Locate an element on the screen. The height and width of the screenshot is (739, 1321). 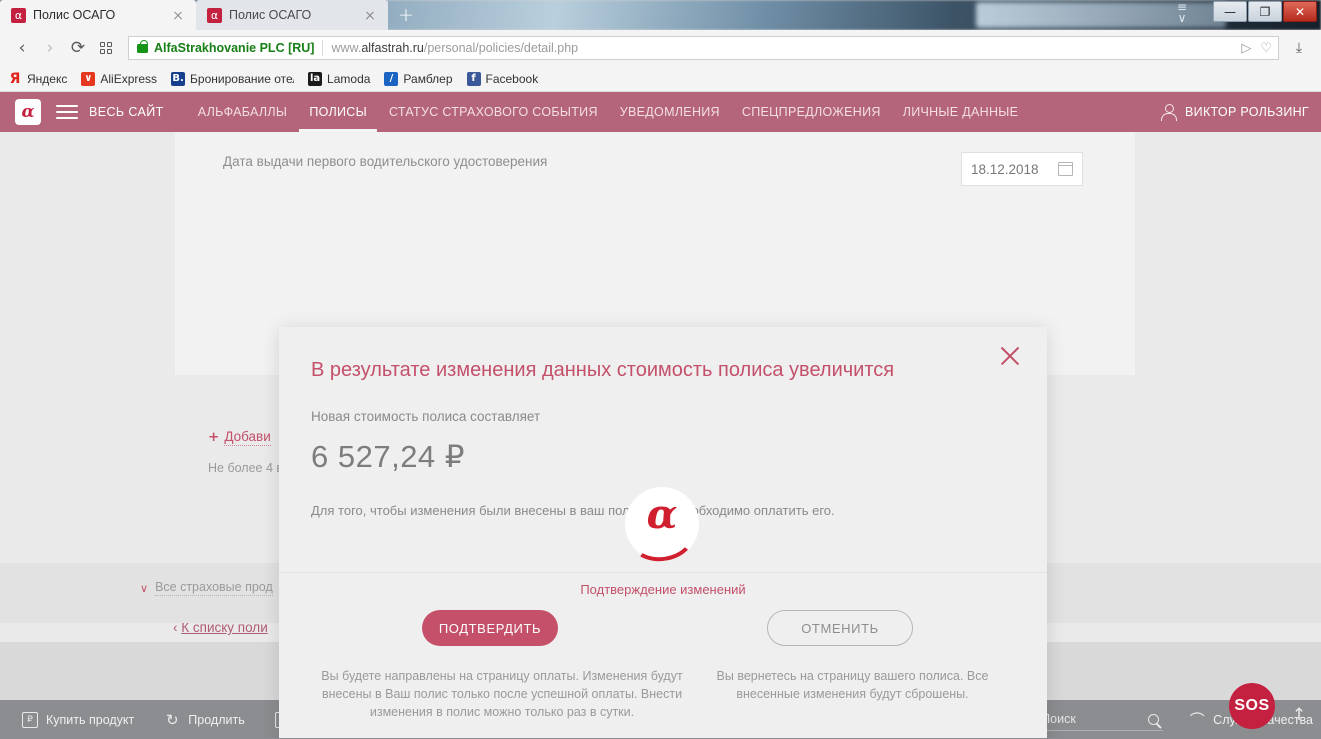
search-icon is located at coordinates (1154, 719).